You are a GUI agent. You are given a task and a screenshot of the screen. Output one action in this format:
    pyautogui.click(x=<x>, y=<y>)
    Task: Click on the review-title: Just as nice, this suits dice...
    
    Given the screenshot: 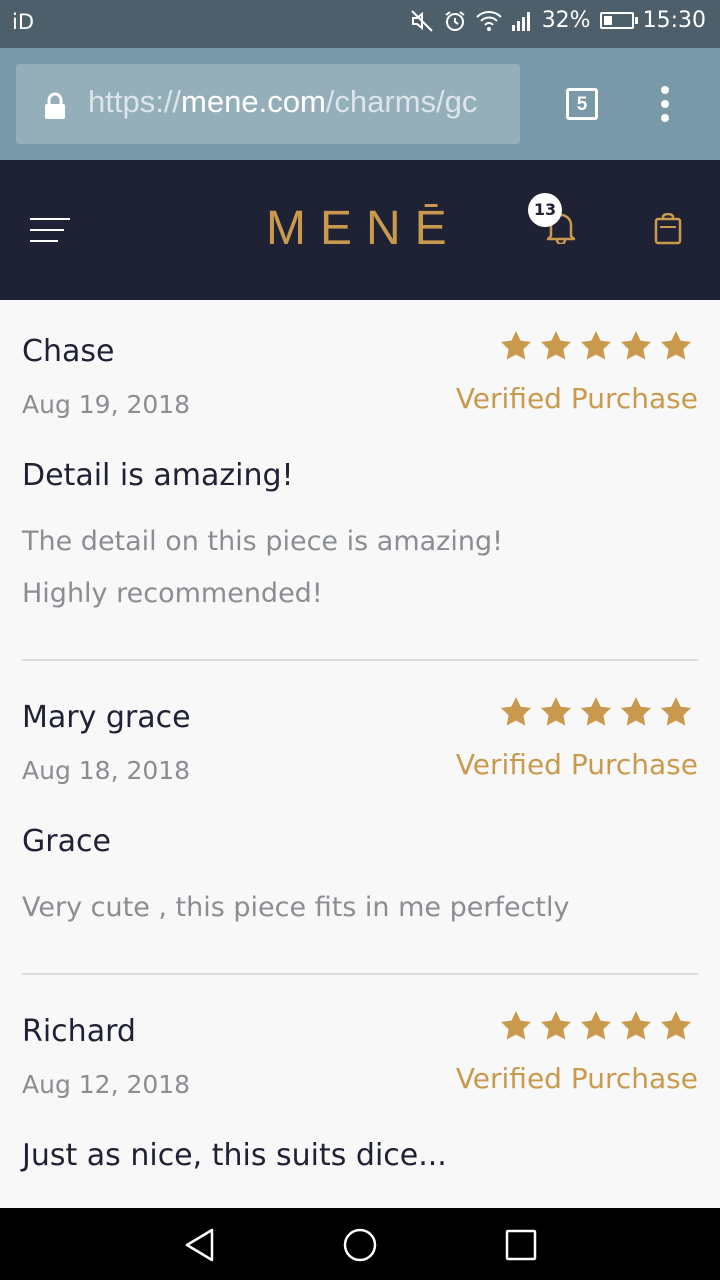 What is the action you would take?
    pyautogui.click(x=234, y=1155)
    